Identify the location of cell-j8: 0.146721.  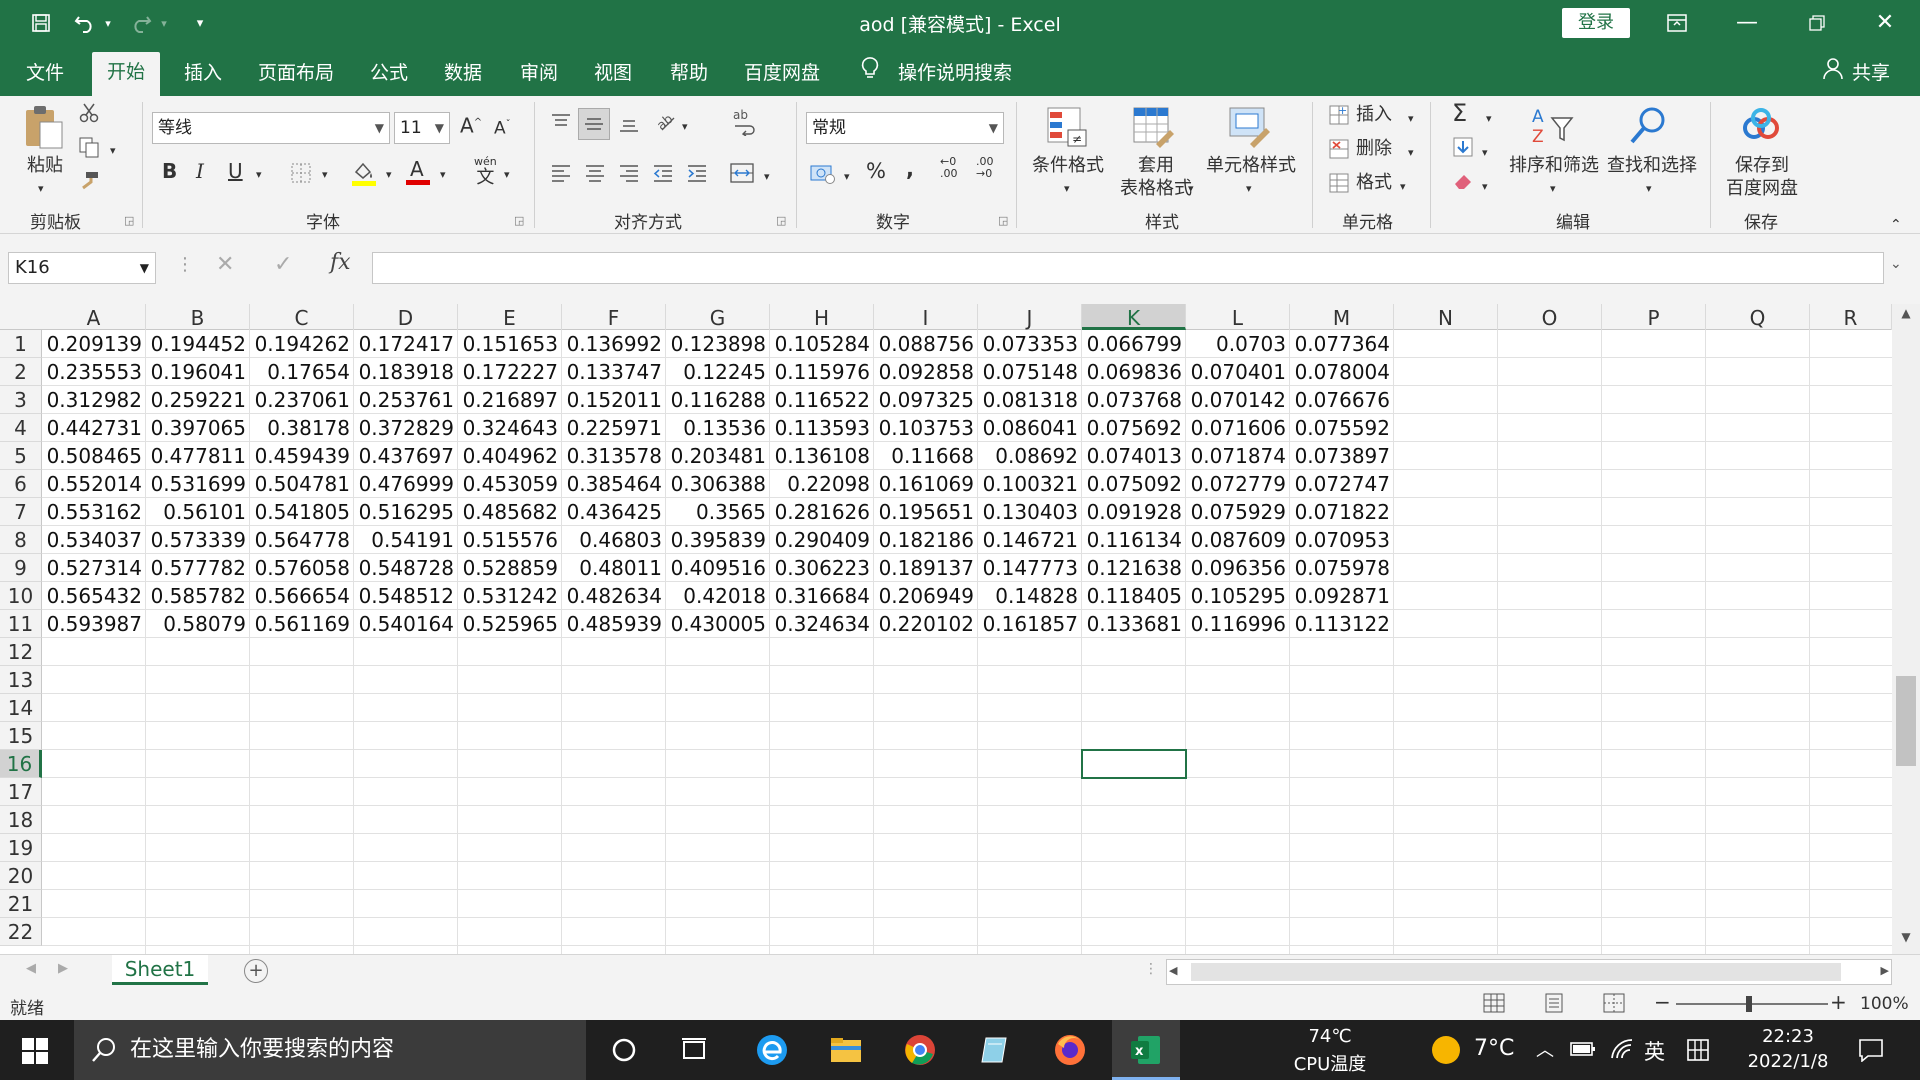
(1030, 540).